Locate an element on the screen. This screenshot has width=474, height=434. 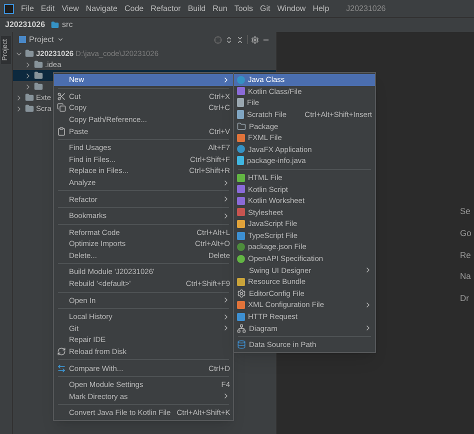
project-title: J20231026 is located at coordinates (366, 8).